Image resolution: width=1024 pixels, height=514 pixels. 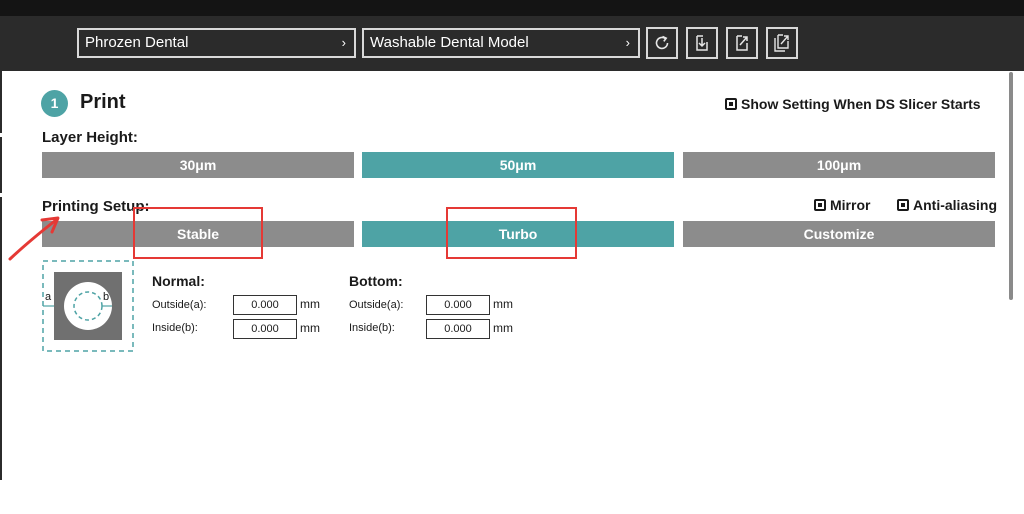 I want to click on left-panel-border, so click(x=1, y=275).